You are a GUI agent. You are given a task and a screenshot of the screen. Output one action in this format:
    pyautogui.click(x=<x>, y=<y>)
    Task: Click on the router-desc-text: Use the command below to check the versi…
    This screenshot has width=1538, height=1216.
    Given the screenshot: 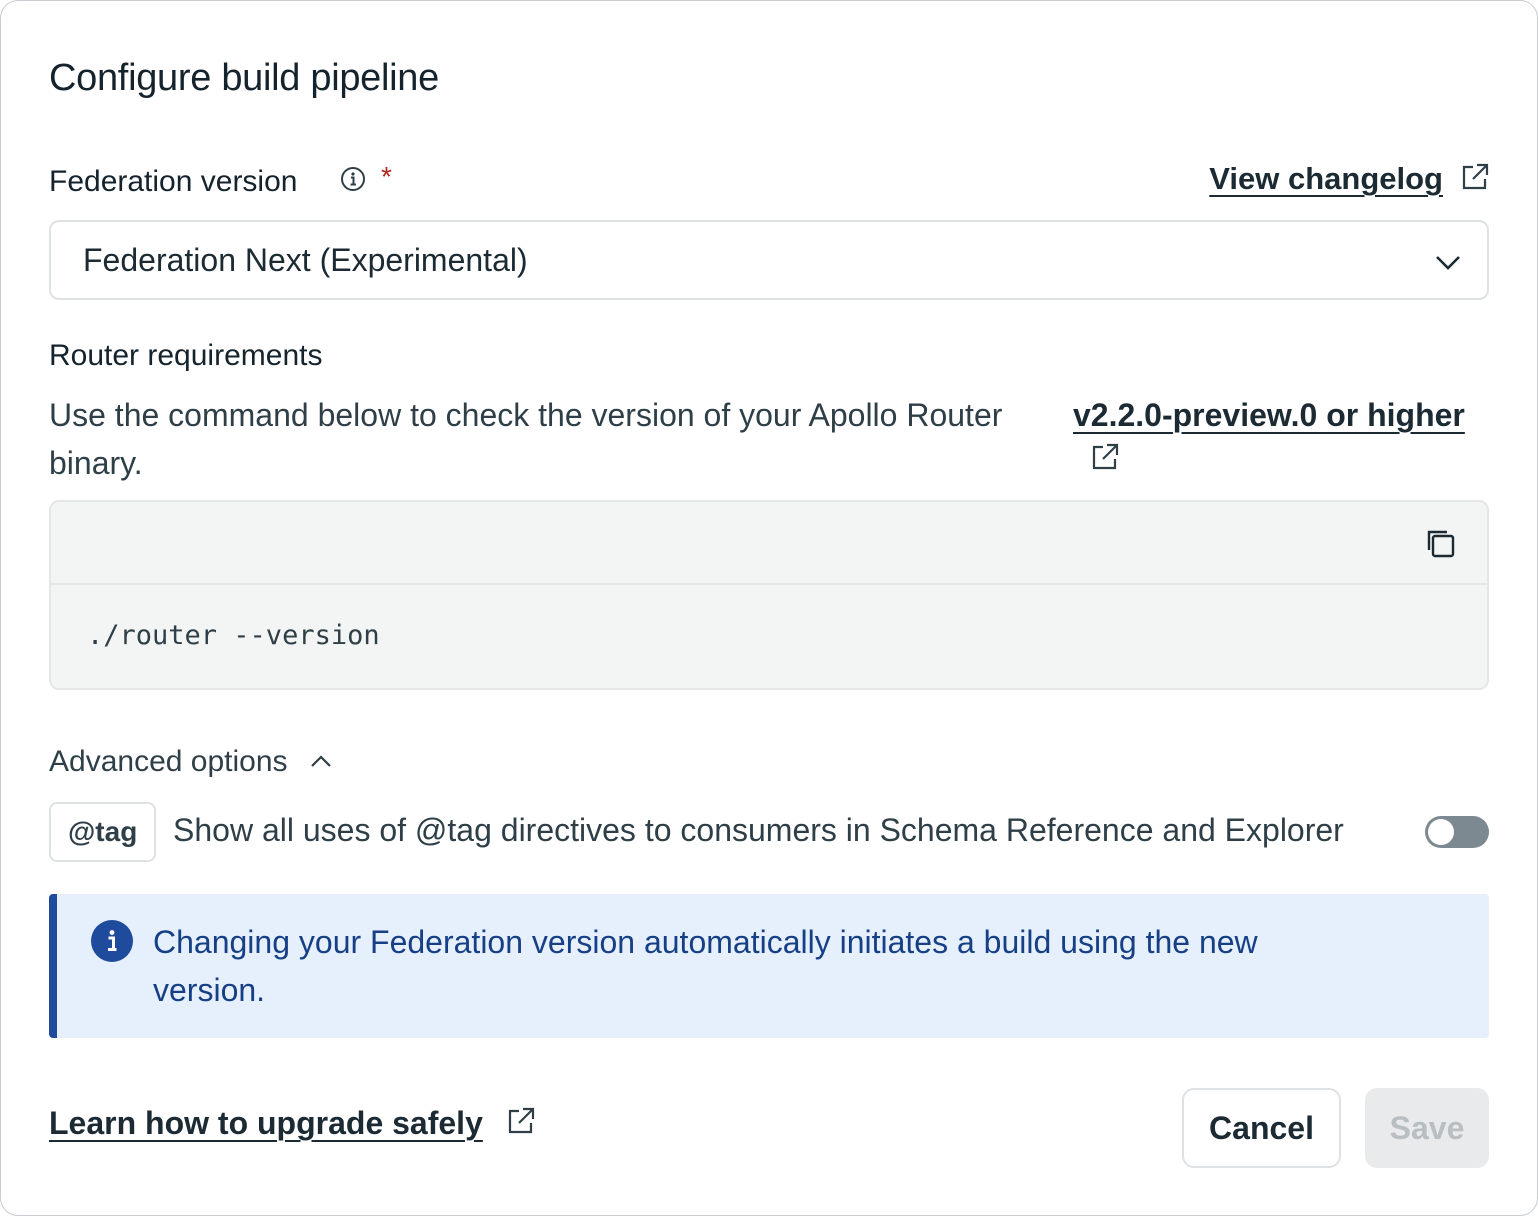 What is the action you would take?
    pyautogui.click(x=526, y=415)
    